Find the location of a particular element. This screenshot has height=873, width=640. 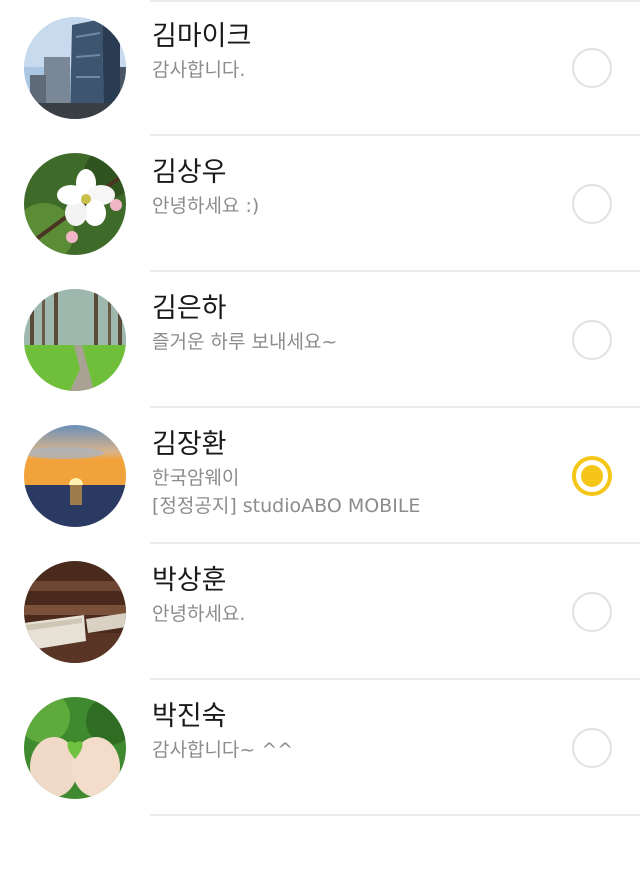

status-line: 감사합니다. is located at coordinates (199, 70).